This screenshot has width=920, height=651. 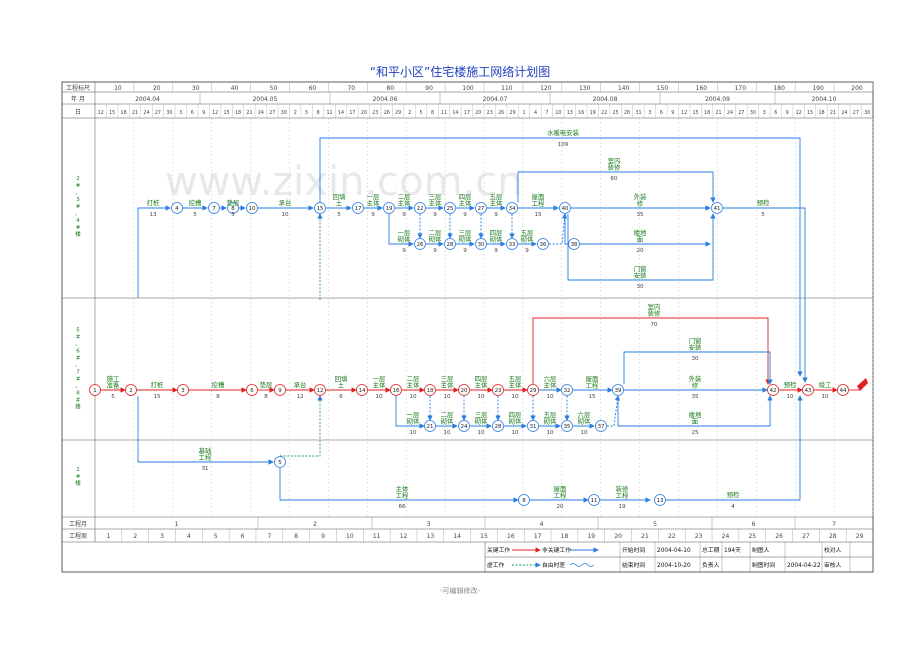 What do you see at coordinates (430, 391) in the screenshot?
I see `event-node-number: 18` at bounding box center [430, 391].